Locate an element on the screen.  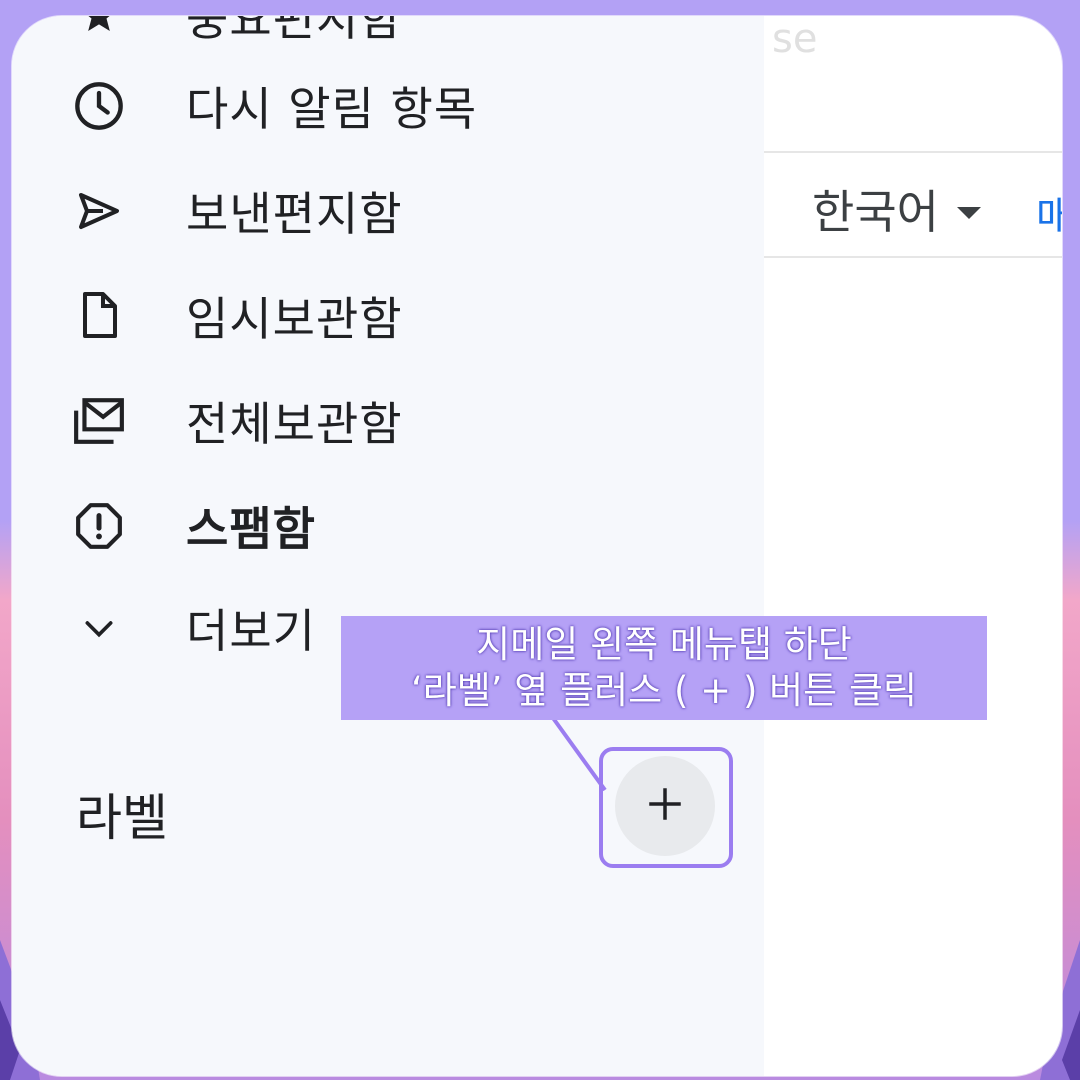
sidebar-item-label: 스팸함 is located at coordinates (251, 529).